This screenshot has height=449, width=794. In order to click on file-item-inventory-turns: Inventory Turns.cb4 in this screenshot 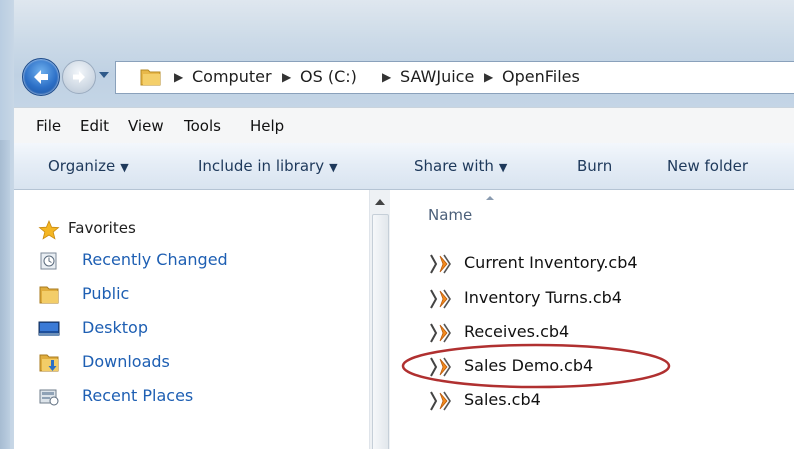, I will do `click(598, 298)`.